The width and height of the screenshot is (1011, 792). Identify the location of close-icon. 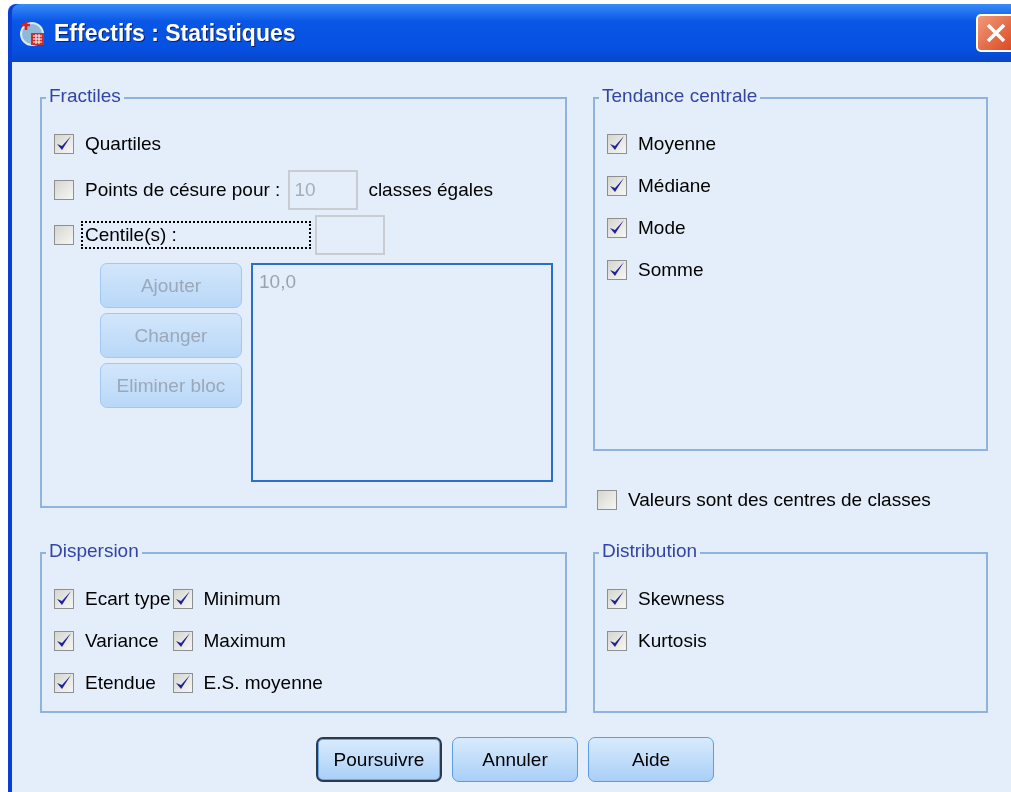
(996, 33).